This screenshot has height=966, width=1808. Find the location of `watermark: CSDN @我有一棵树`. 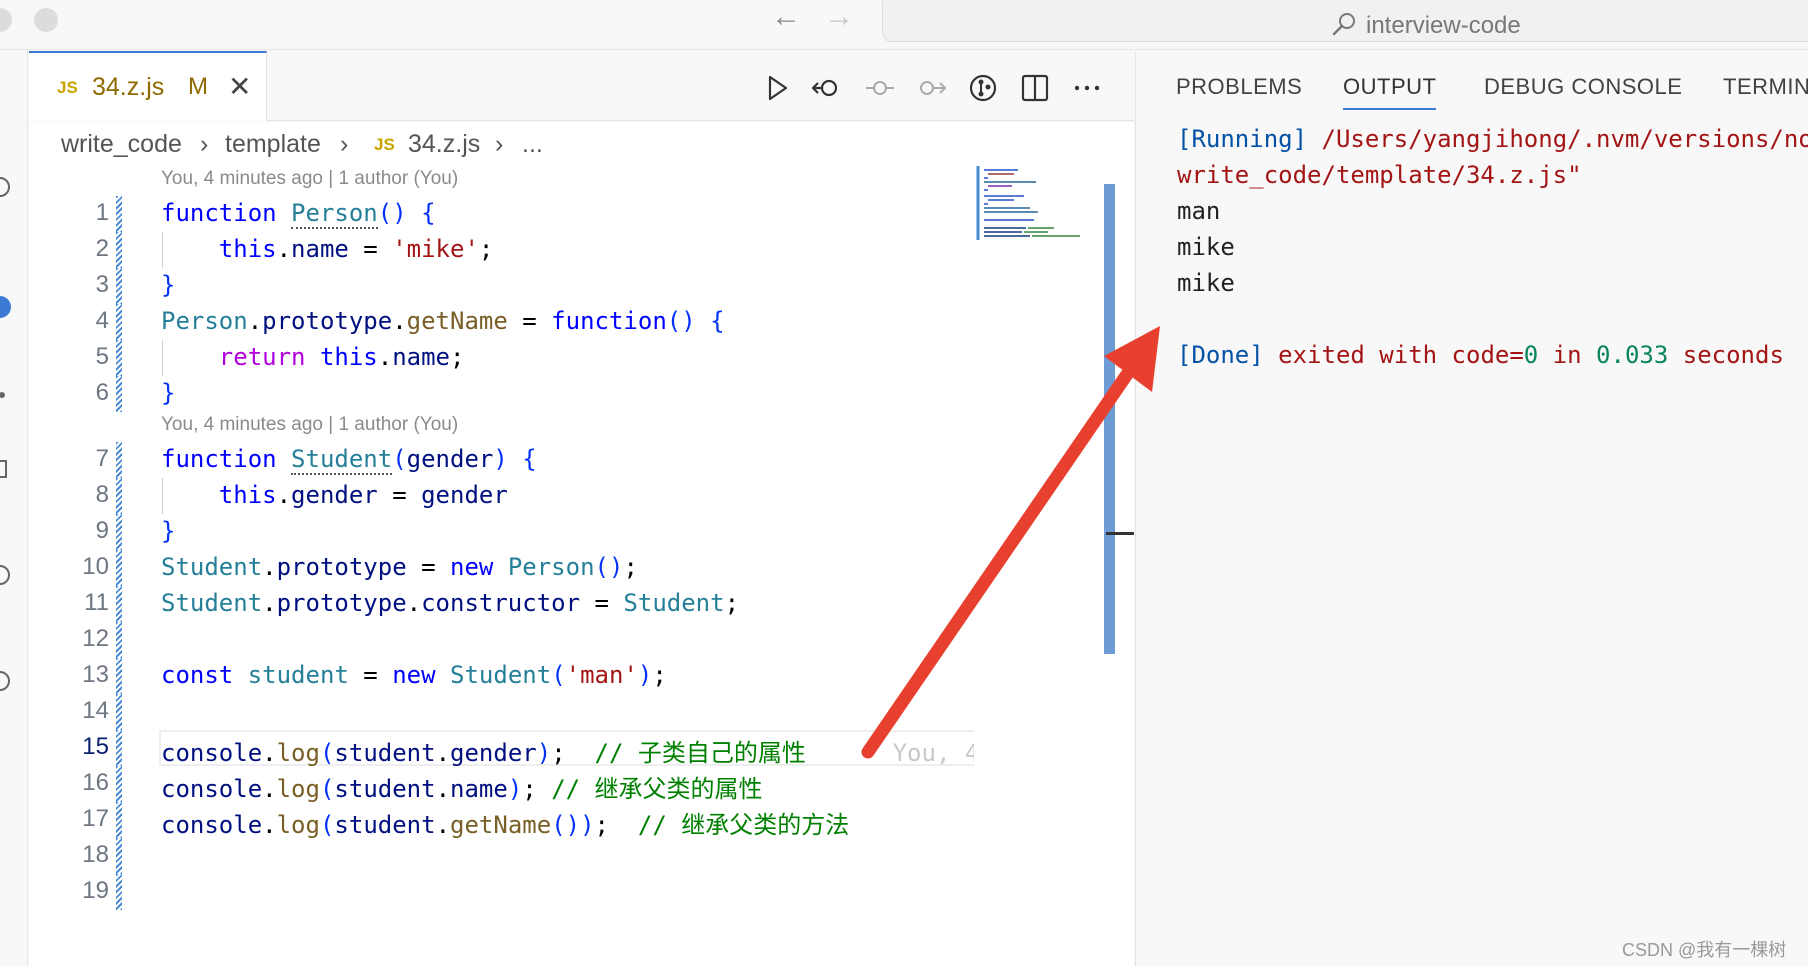

watermark: CSDN @我有一棵树 is located at coordinates (1704, 950).